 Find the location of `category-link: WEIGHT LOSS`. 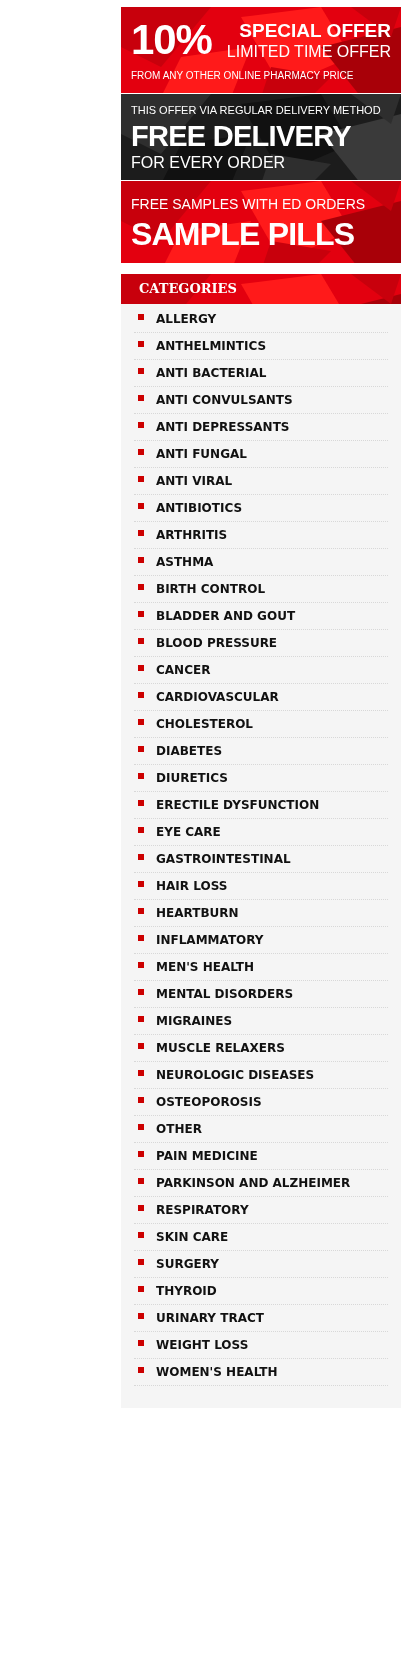

category-link: WEIGHT LOSS is located at coordinates (202, 1345).